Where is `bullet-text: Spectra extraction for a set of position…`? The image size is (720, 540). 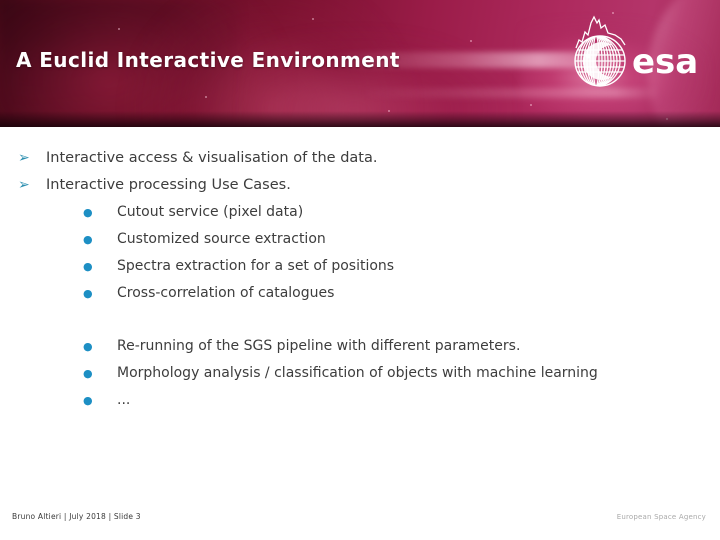
bullet-text: Spectra extraction for a set of position… is located at coordinates (256, 266).